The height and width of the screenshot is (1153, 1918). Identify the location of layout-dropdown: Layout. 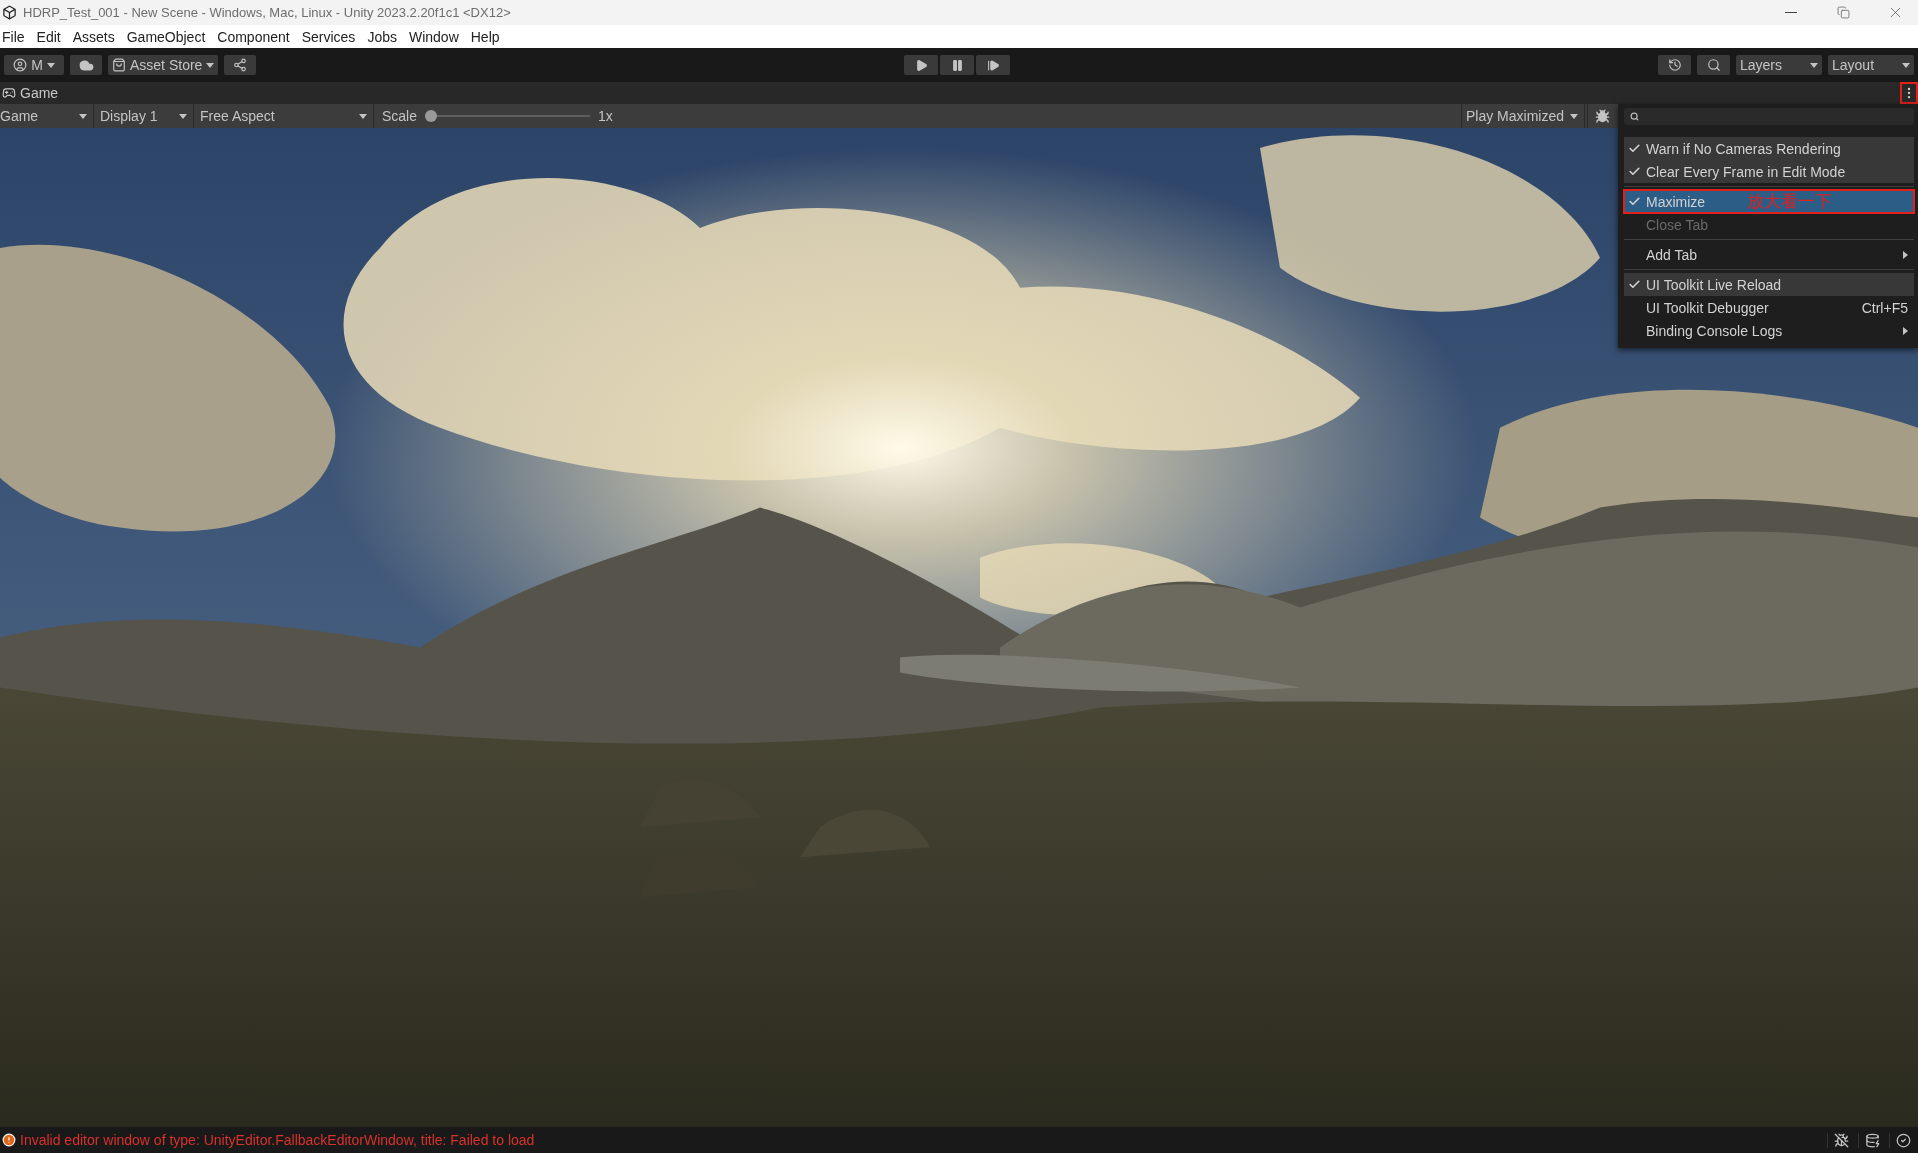
(1871, 65).